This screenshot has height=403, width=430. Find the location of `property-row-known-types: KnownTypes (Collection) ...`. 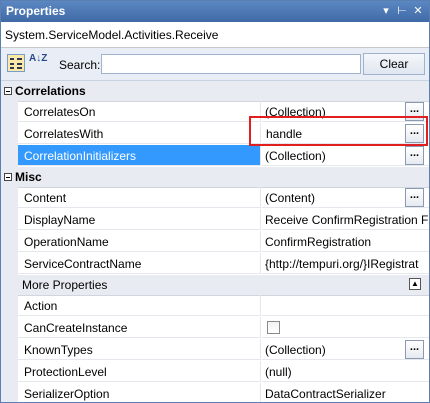

property-row-known-types: KnownTypes (Collection) ... is located at coordinates (215, 350).